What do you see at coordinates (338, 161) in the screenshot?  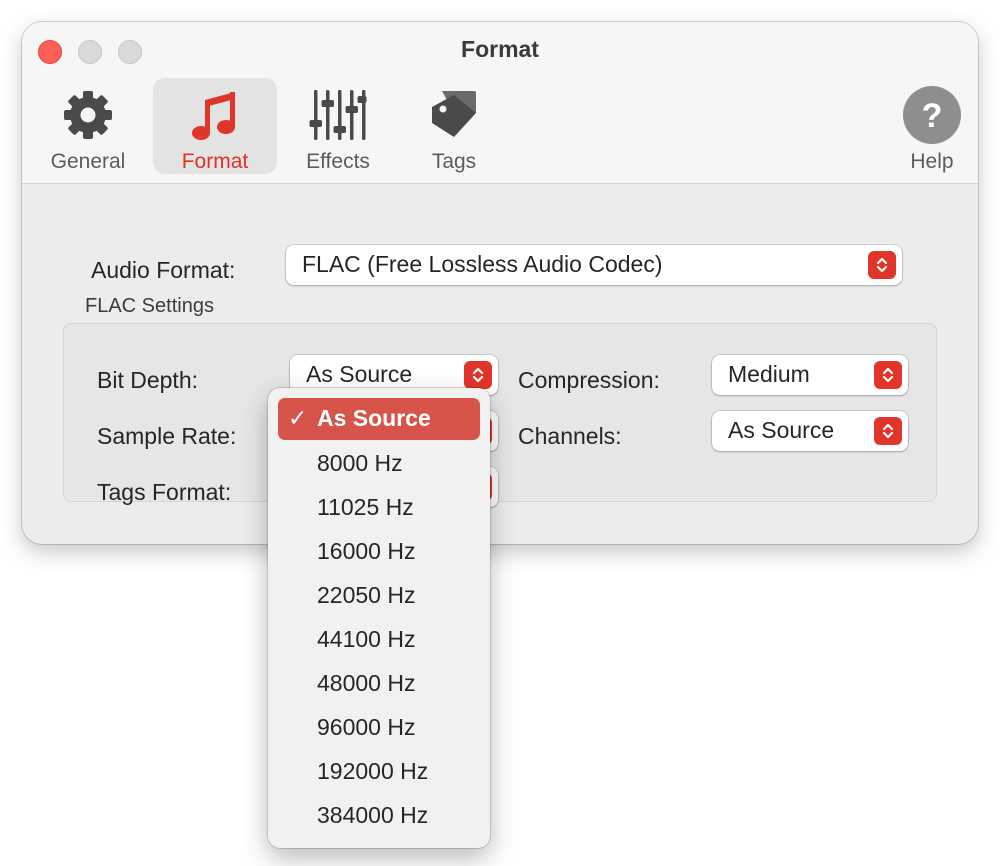 I see `tab-effects-label: Effects` at bounding box center [338, 161].